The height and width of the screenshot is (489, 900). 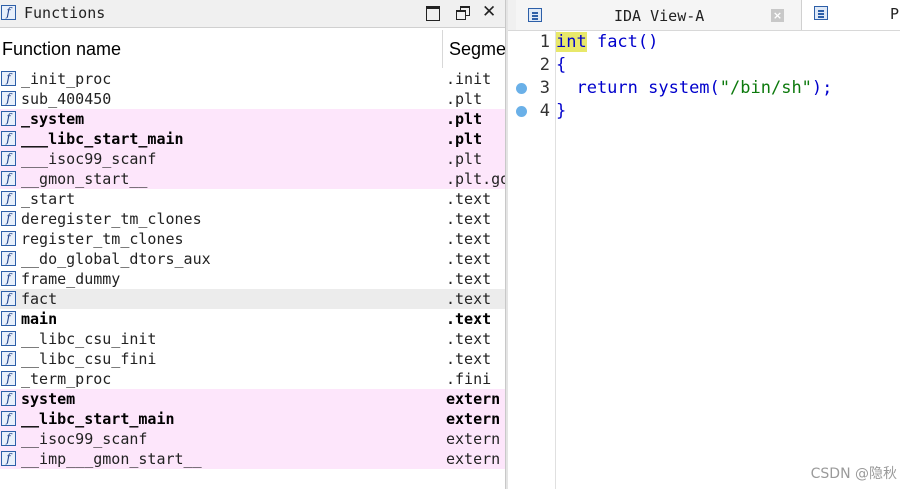 I want to click on function-name: __libc_csu_init, so click(x=89, y=339).